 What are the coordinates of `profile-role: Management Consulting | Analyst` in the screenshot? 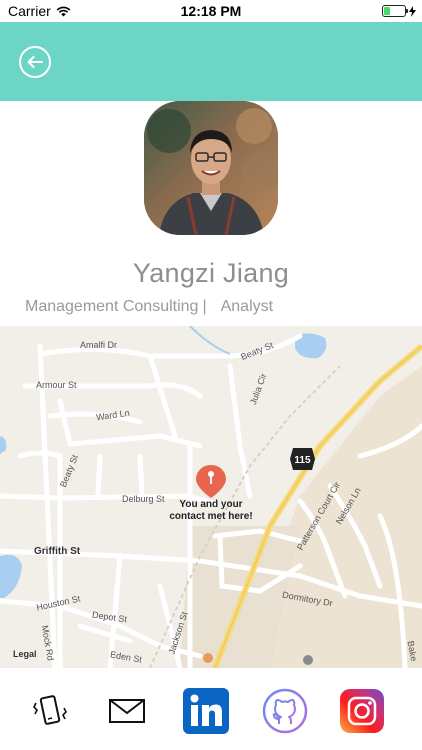 It's located at (149, 307).